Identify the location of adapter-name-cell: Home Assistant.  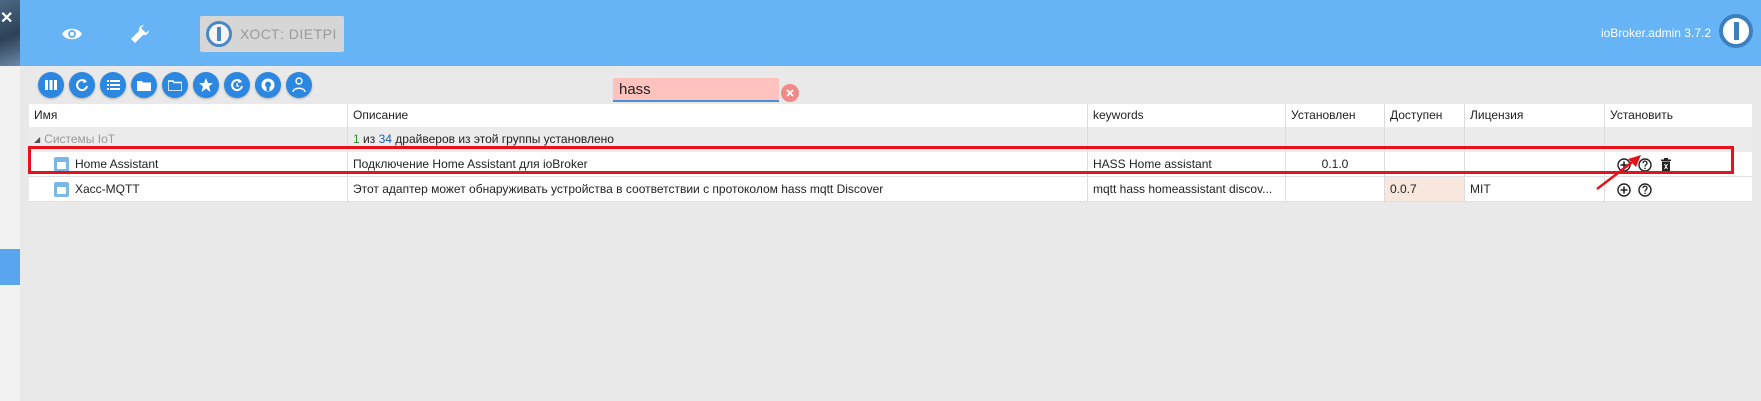
(188, 164).